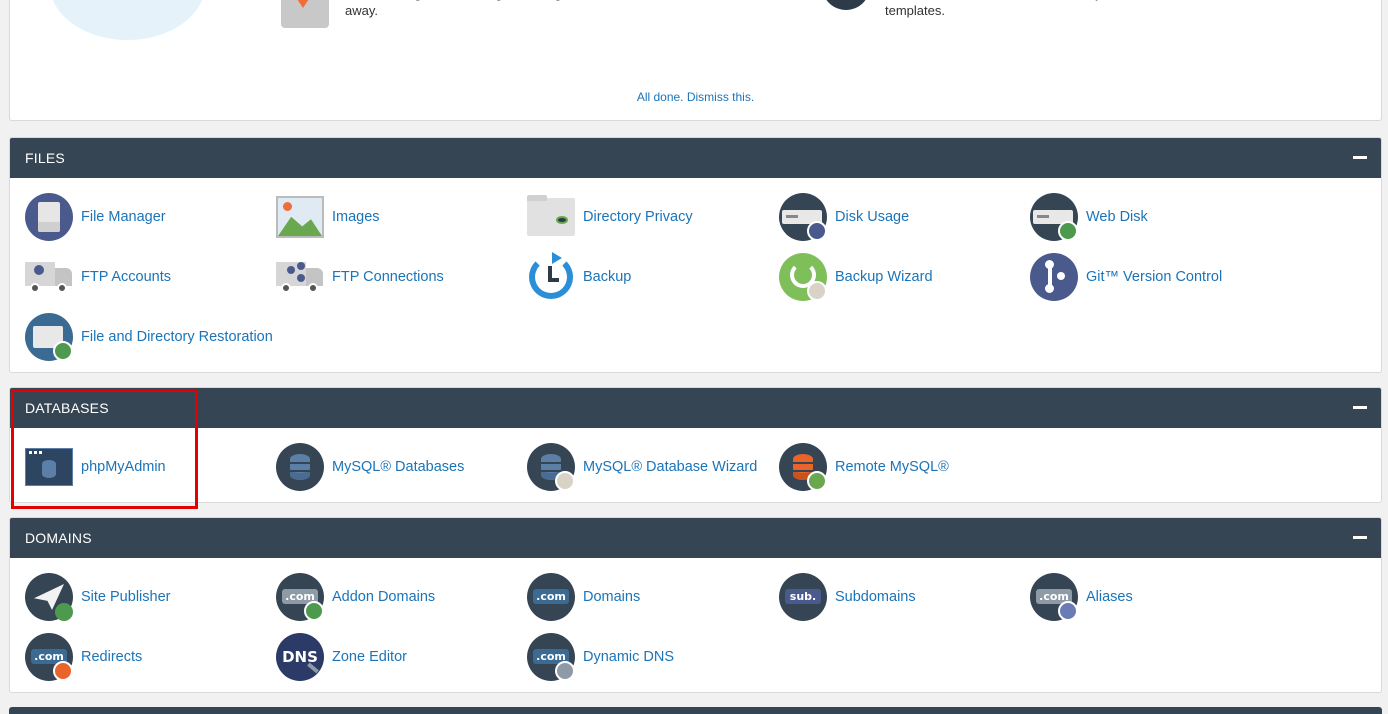 This screenshot has width=1388, height=714. I want to click on mascot-illustration, so click(127, 20).